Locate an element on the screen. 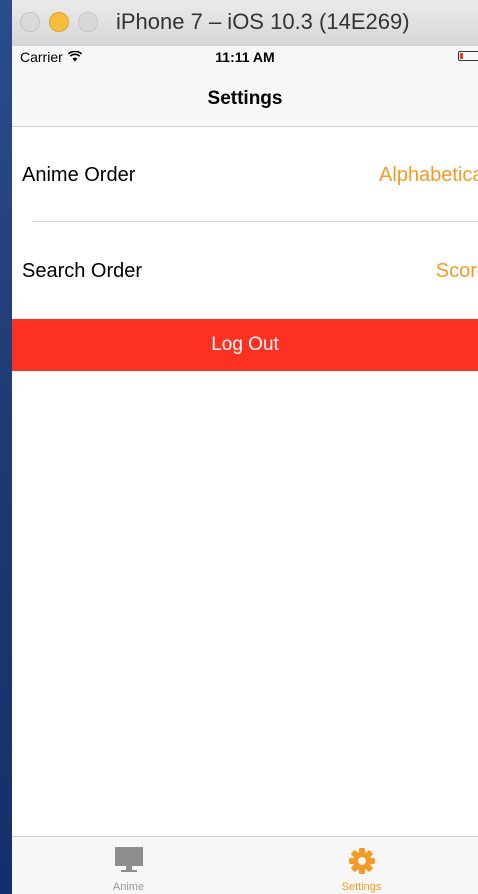 This screenshot has height=894, width=478. anime-order-row: Anime Order Alphabetical is located at coordinates (245, 174).